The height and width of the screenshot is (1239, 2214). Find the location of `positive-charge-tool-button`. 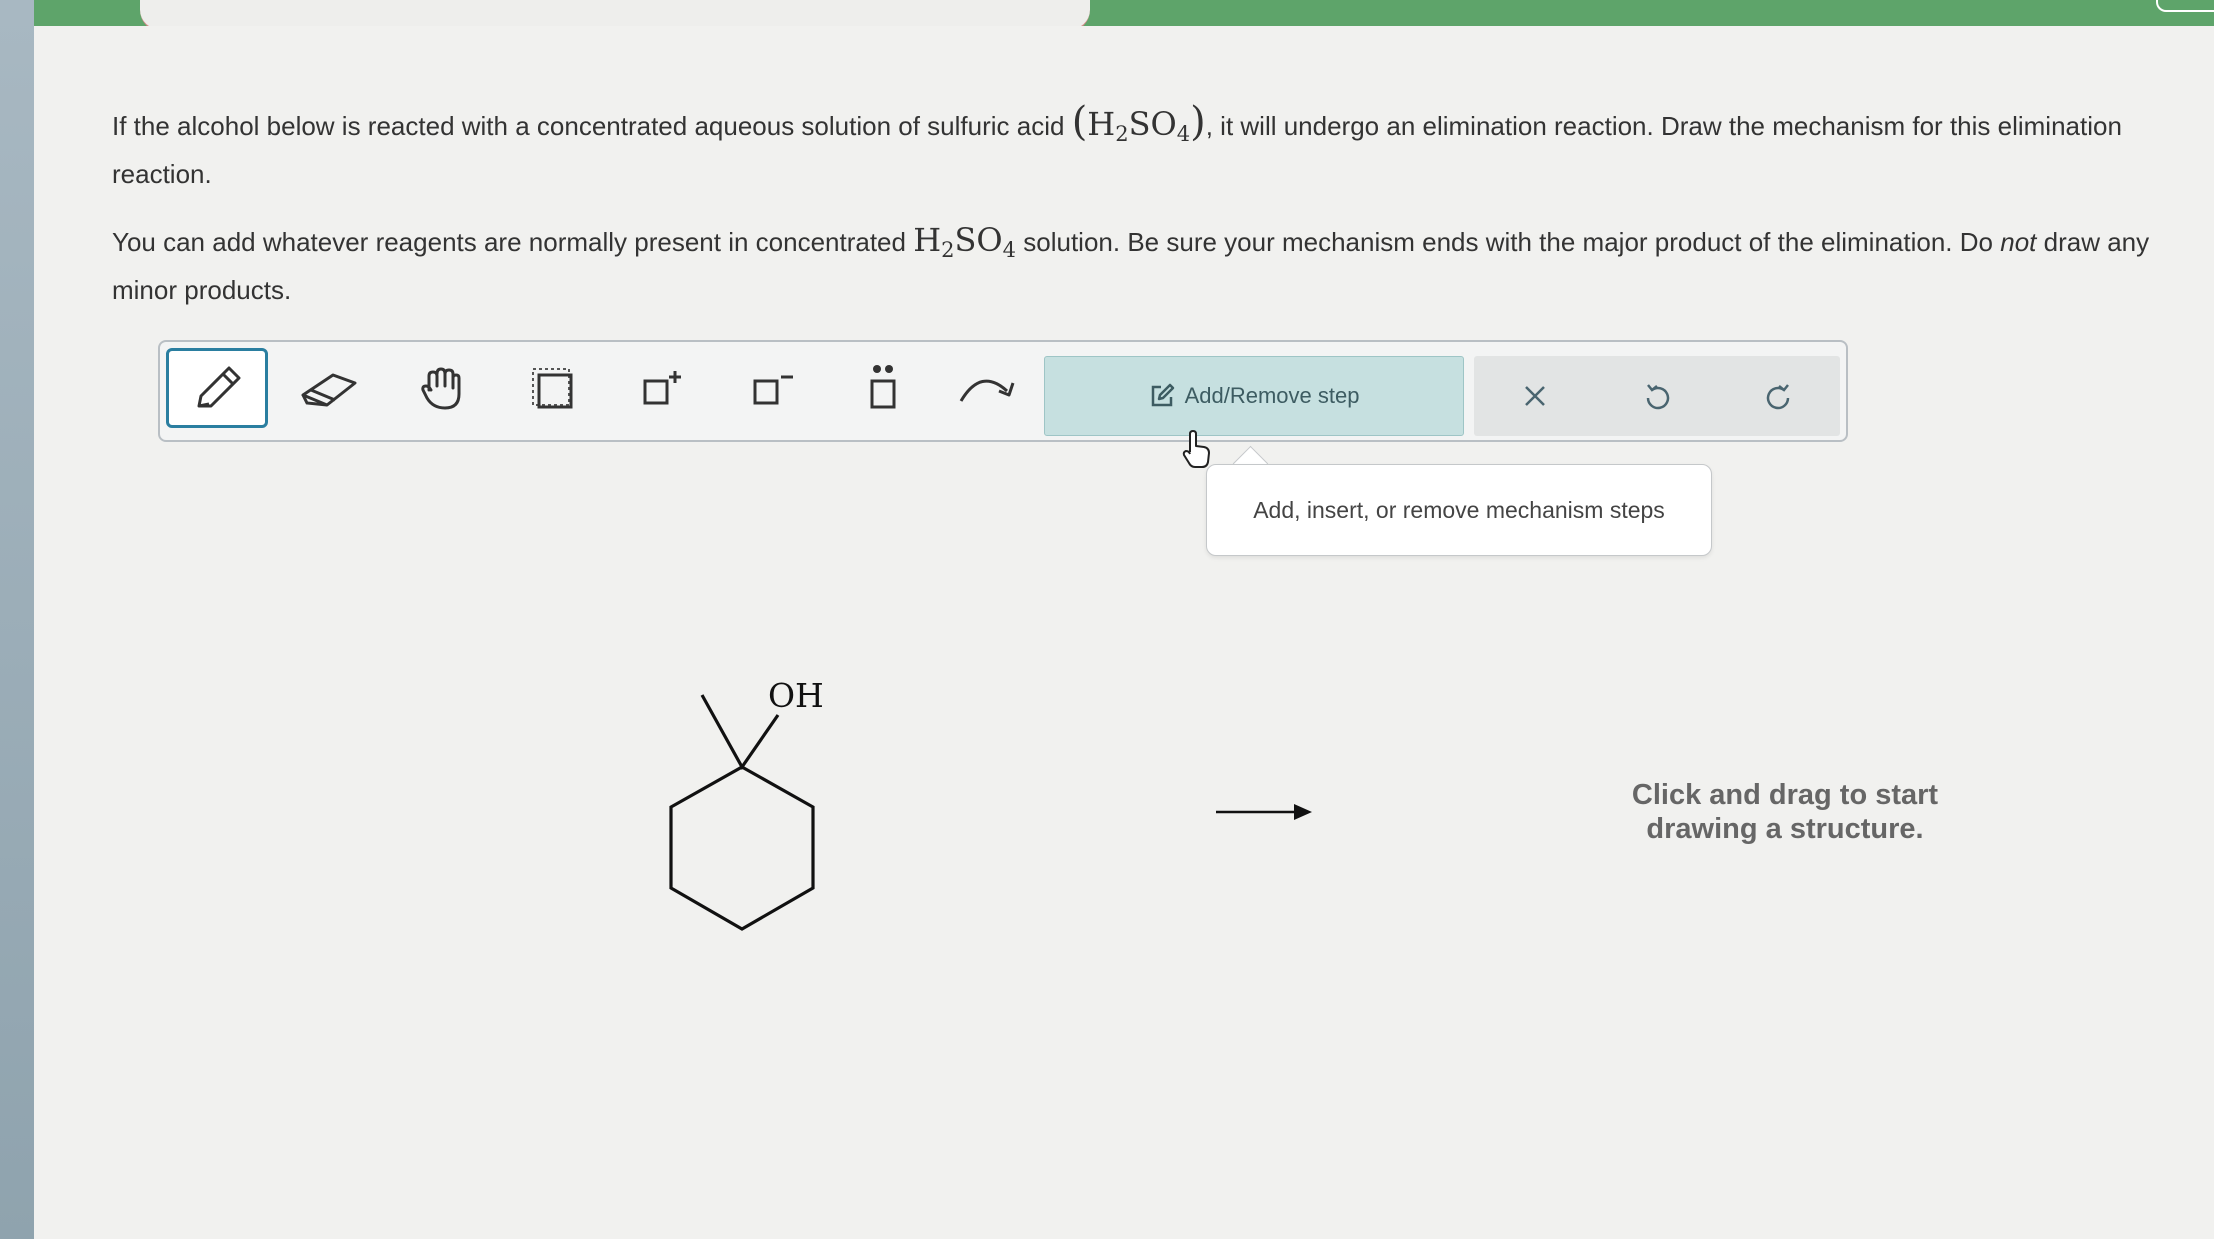

positive-charge-tool-button is located at coordinates (663, 388).